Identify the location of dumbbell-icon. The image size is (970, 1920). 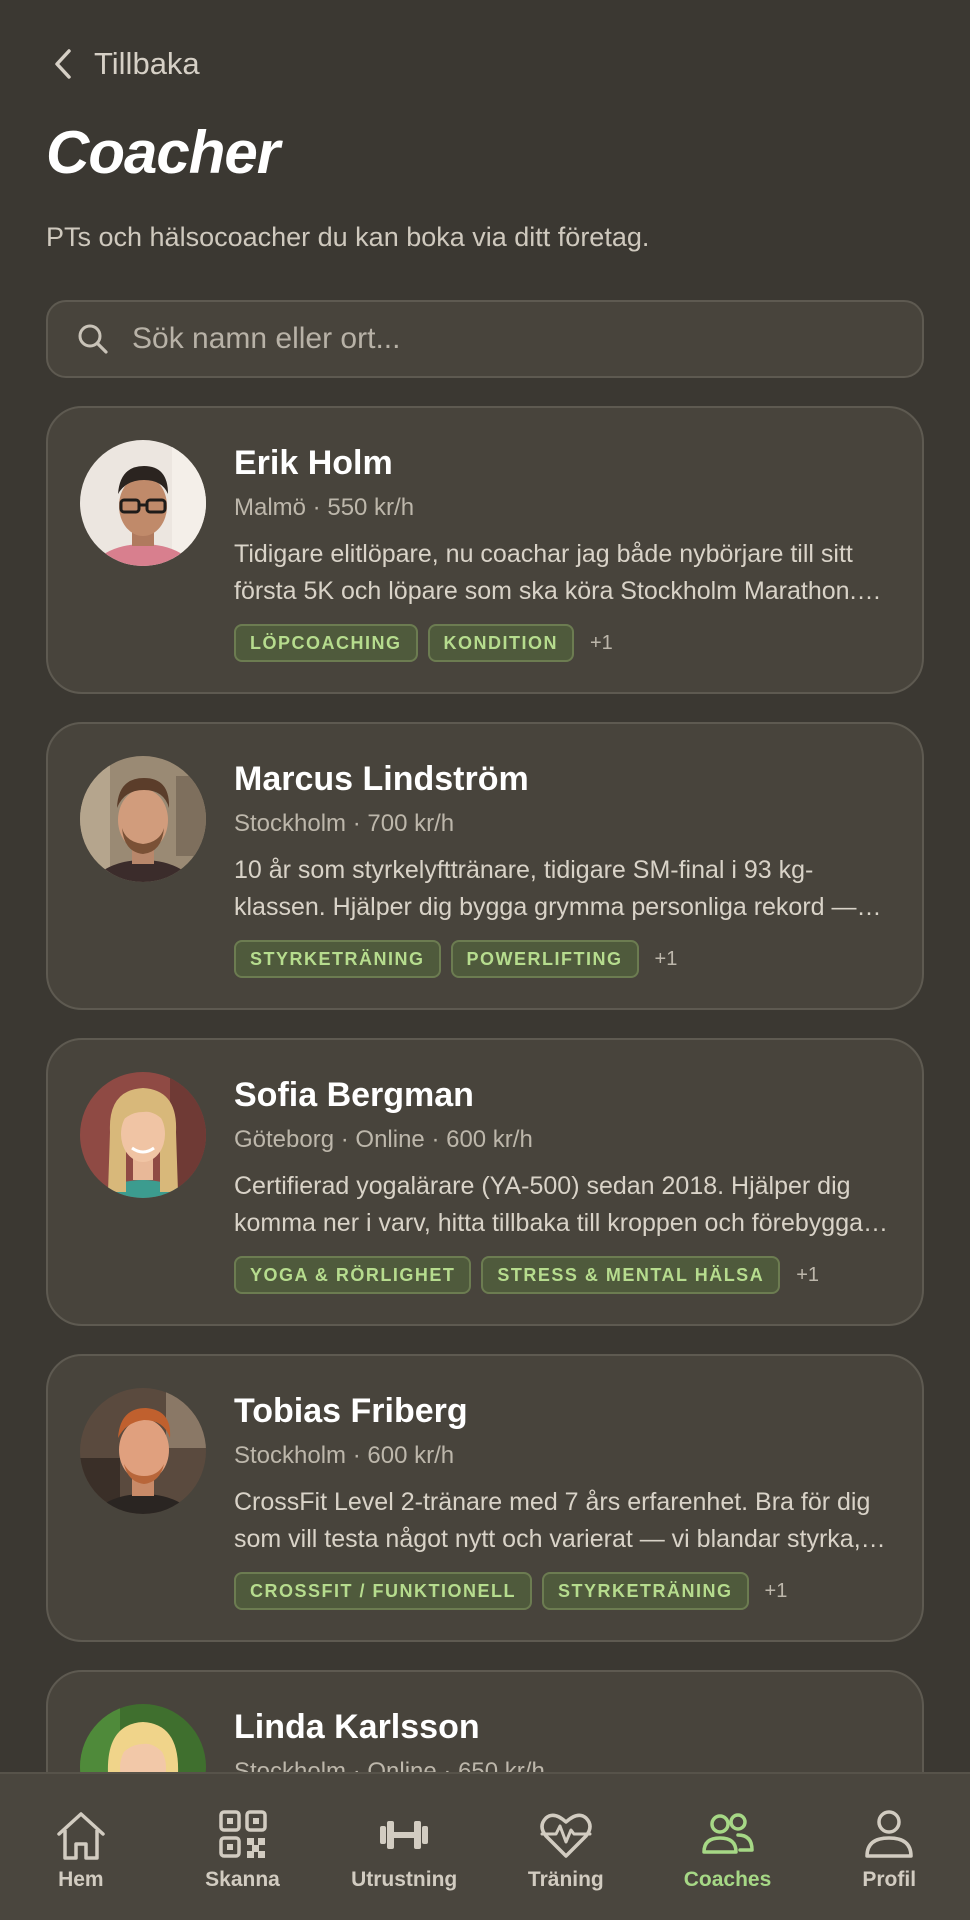
(404, 1835).